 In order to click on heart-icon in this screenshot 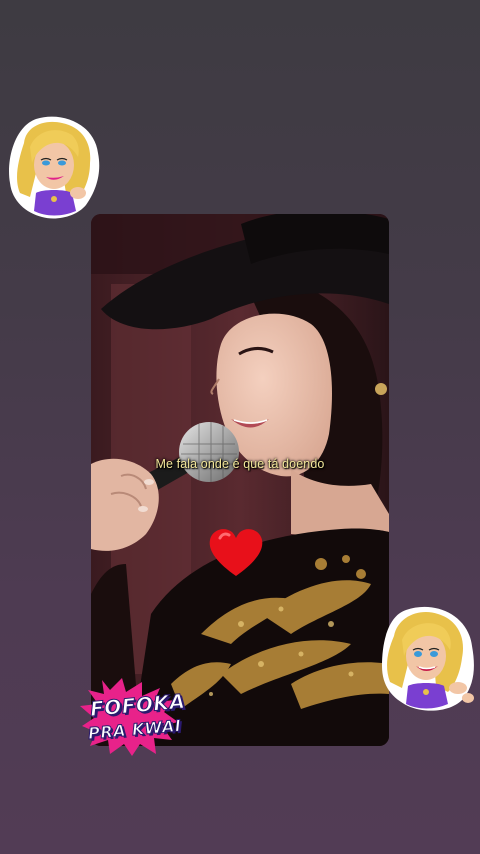, I will do `click(236, 552)`.